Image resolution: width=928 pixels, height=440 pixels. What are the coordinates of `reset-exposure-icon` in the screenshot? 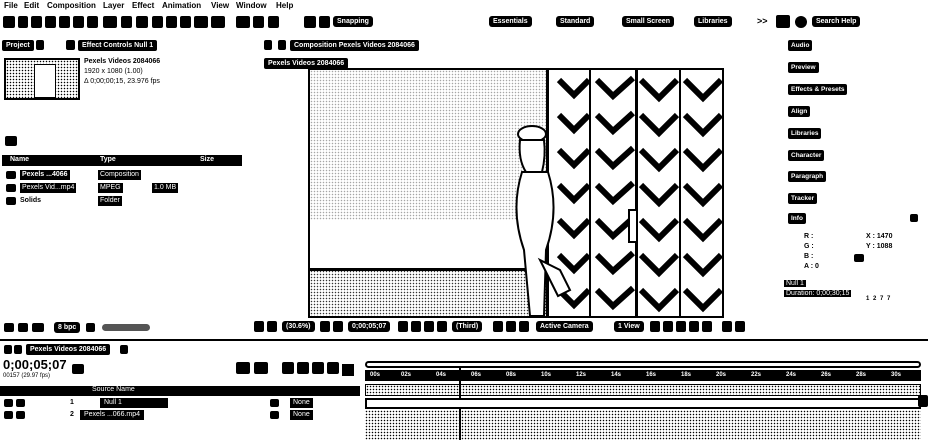 It's located at (707, 326).